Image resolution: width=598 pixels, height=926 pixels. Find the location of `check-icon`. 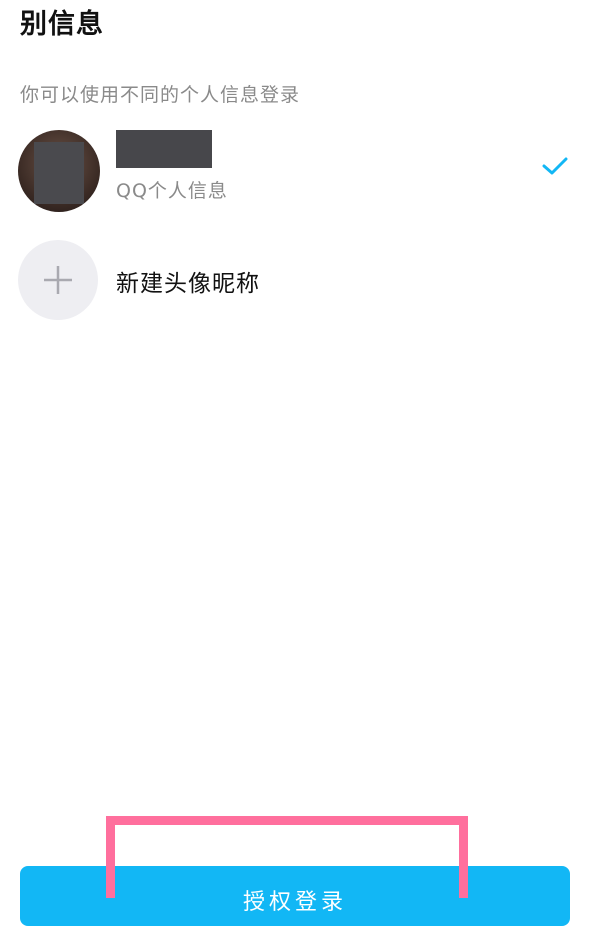

check-icon is located at coordinates (555, 166).